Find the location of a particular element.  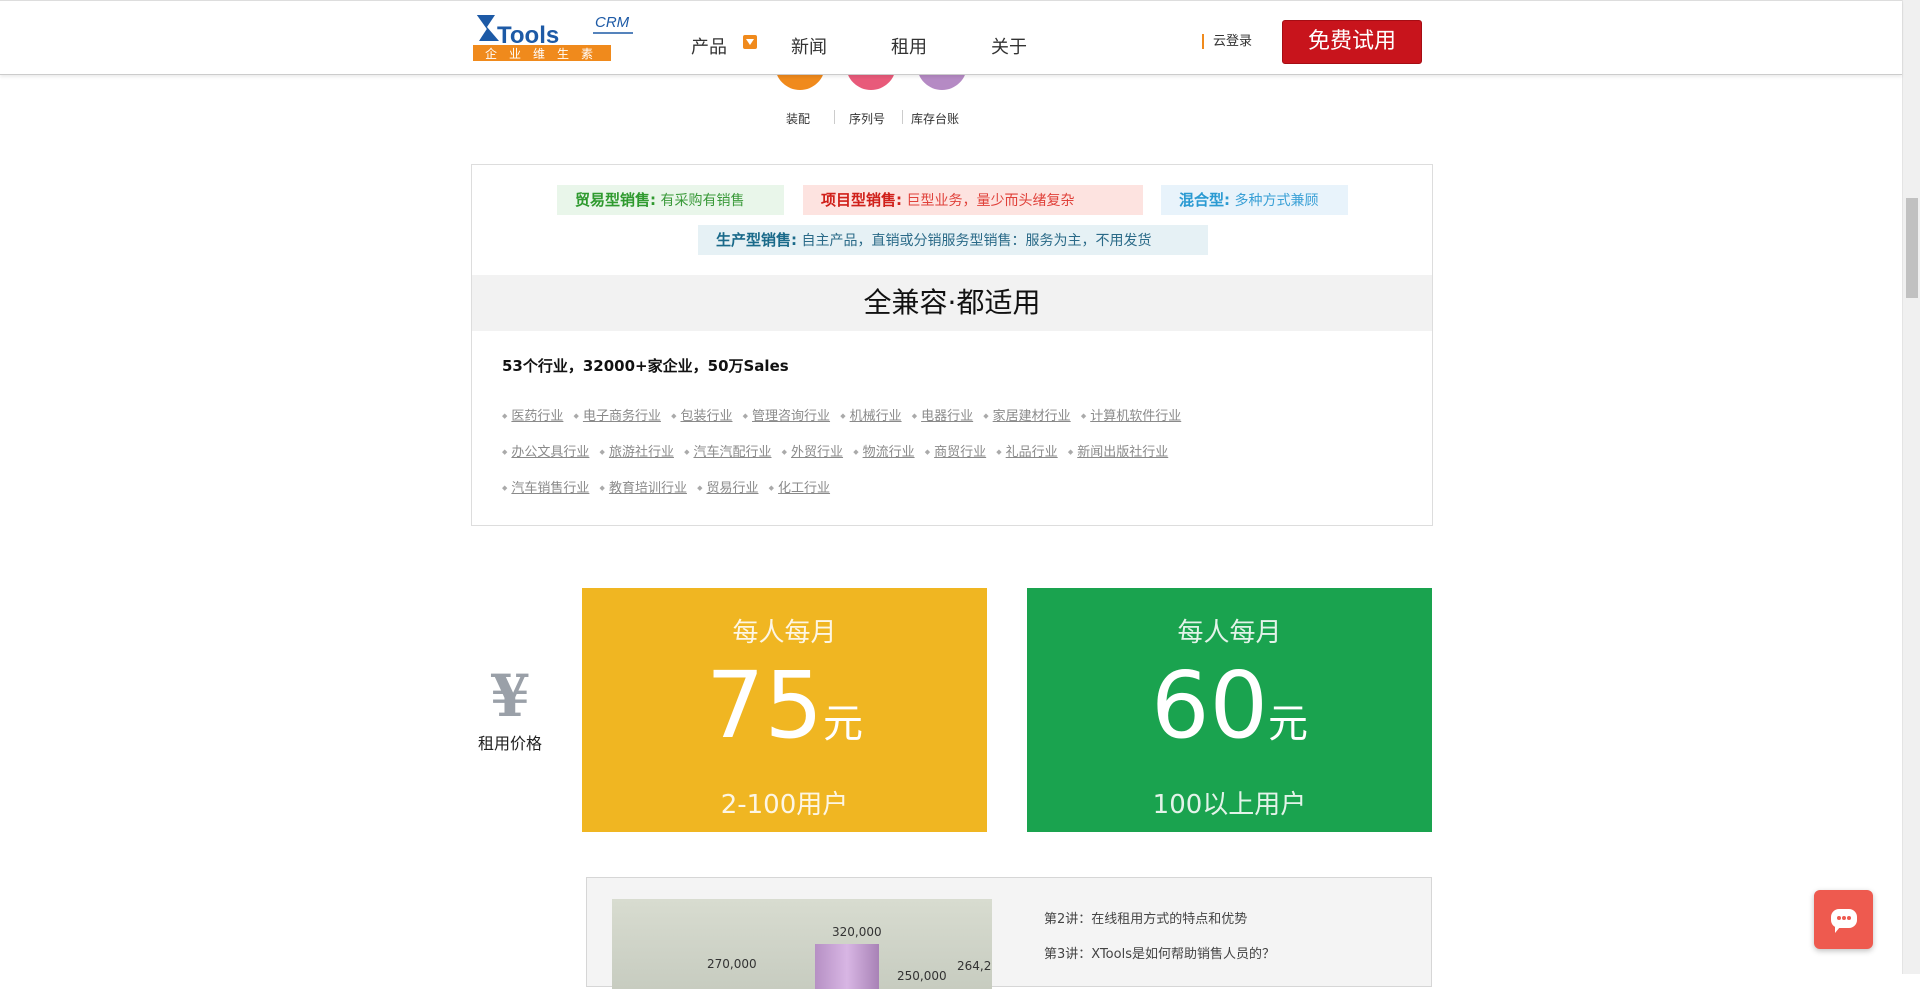

price-card-small-team: 每人每月 75元 2-100用户 is located at coordinates (784, 710).